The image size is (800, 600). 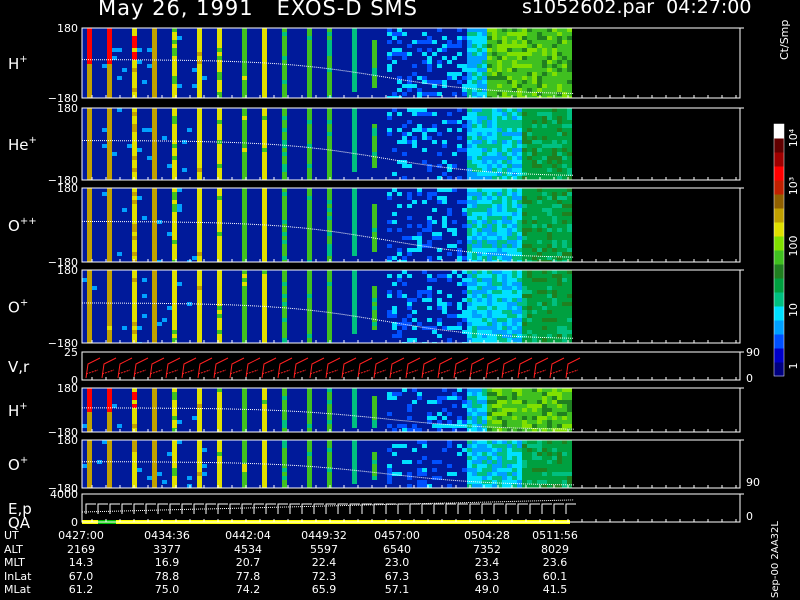 What do you see at coordinates (167, 562) in the screenshot?
I see `orbit-value: 16.9` at bounding box center [167, 562].